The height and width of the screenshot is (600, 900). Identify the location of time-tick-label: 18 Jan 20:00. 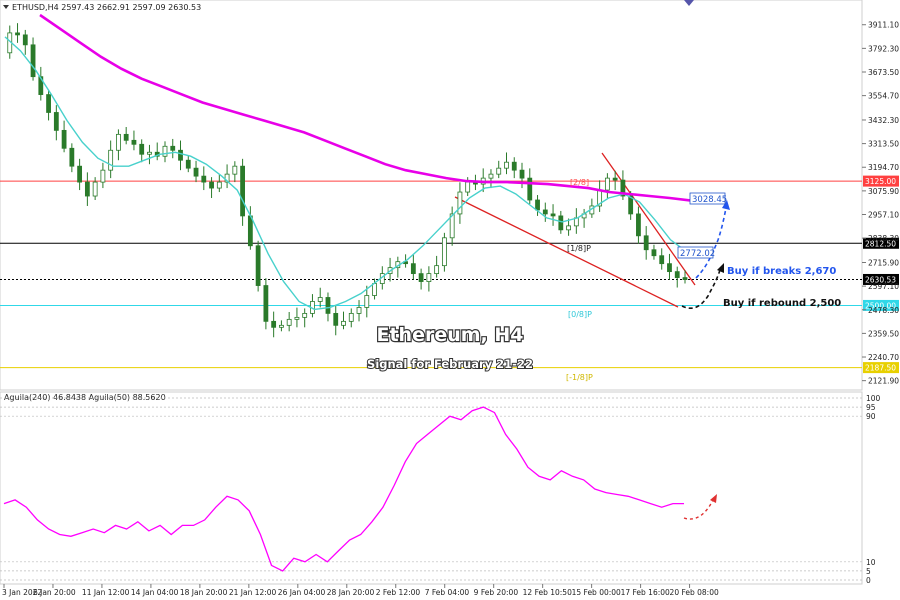
(204, 592).